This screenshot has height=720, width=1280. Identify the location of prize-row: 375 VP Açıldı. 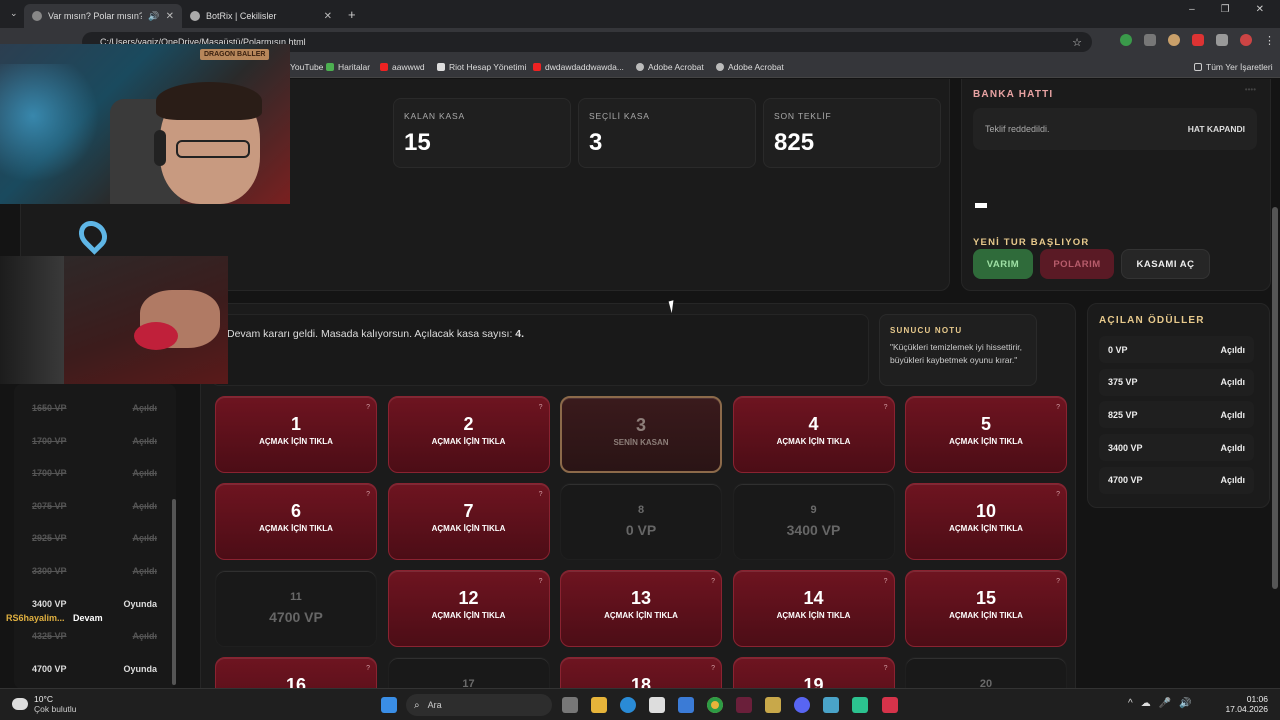
(1176, 382).